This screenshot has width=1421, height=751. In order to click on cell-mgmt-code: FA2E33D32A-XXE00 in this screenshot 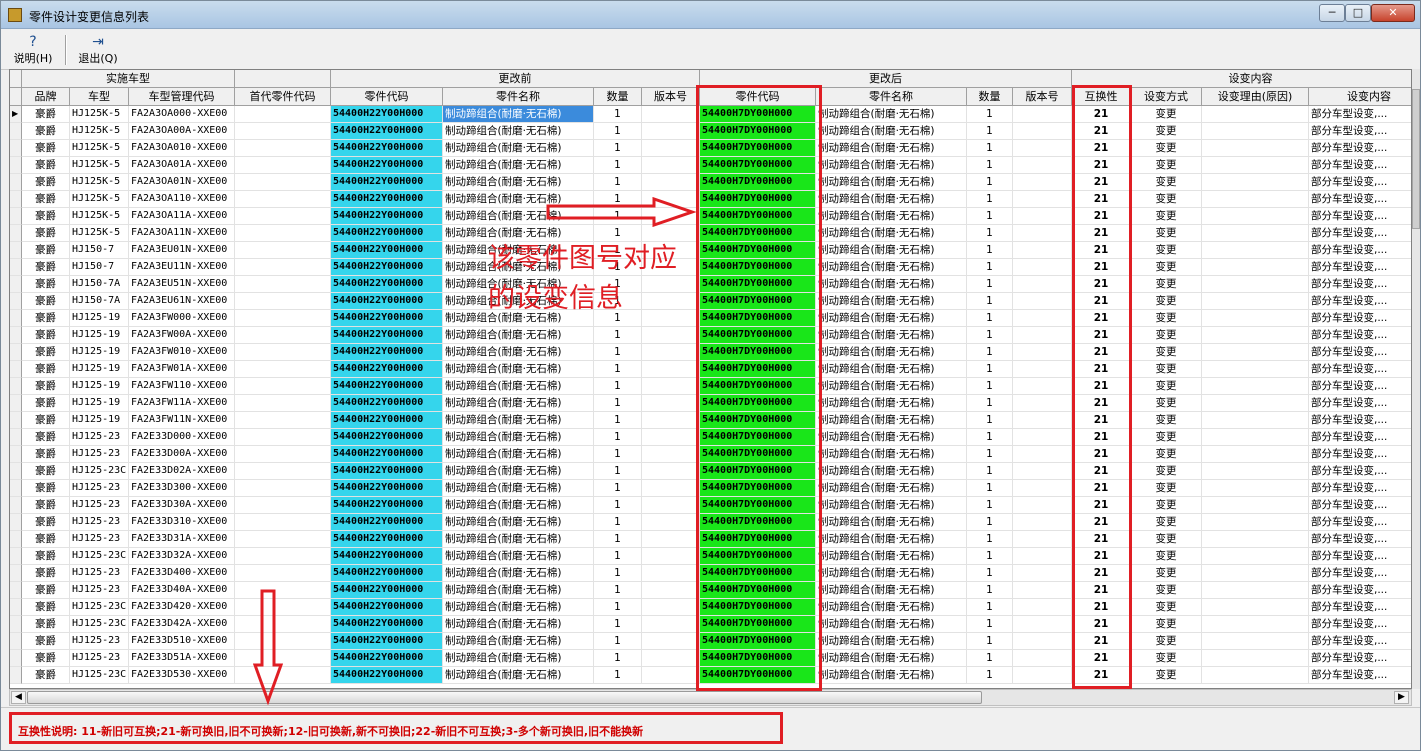, I will do `click(182, 556)`.